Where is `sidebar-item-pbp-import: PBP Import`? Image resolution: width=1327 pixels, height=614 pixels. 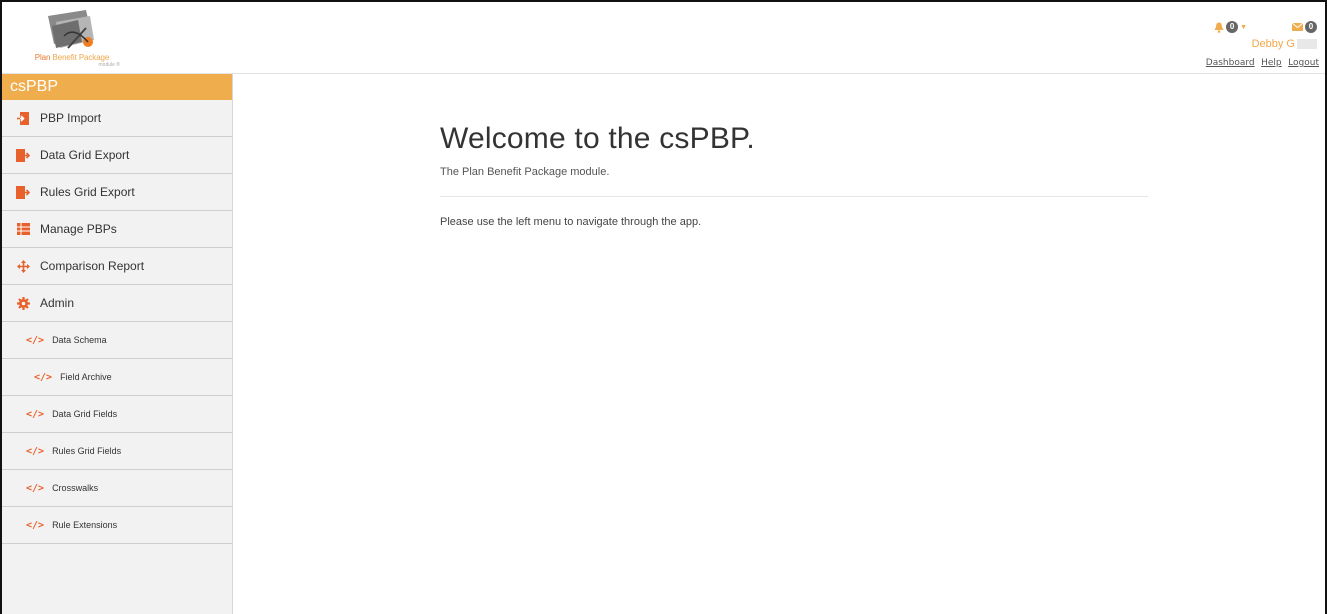
sidebar-item-pbp-import: PBP Import is located at coordinates (117, 118).